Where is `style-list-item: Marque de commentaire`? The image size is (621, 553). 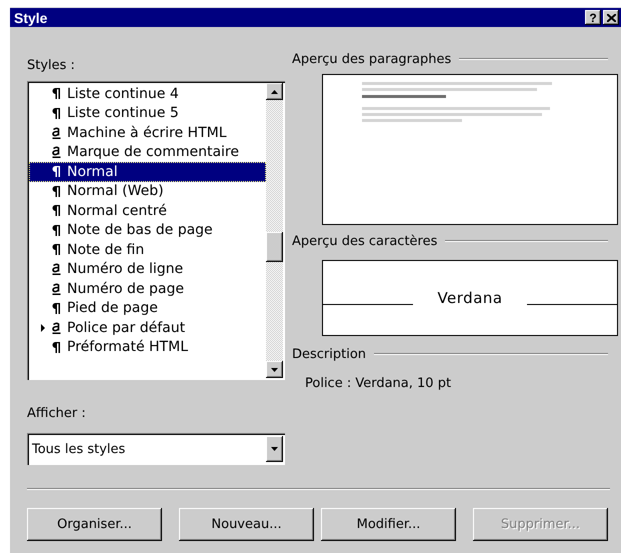 style-list-item: Marque de commentaire is located at coordinates (147, 152).